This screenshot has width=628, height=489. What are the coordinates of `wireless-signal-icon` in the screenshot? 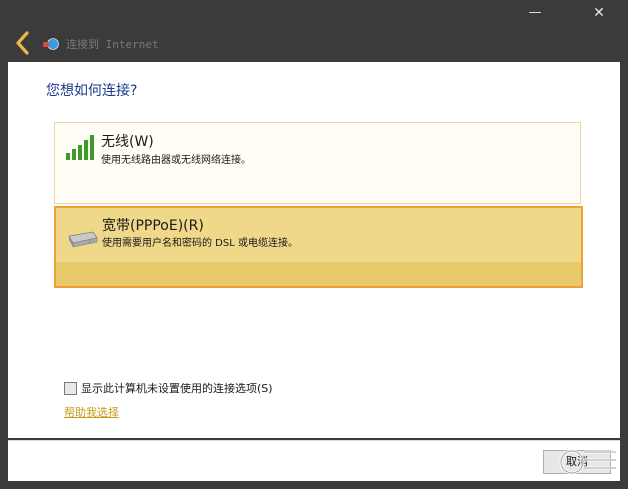 It's located at (80, 147).